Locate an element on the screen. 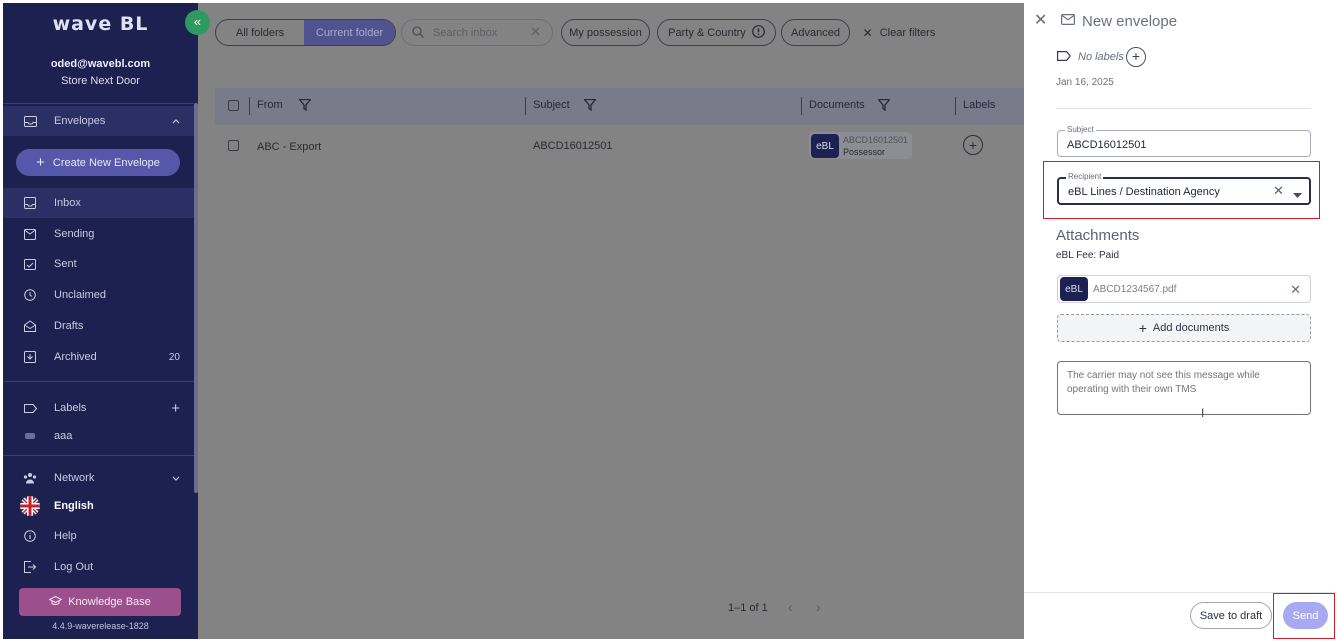  pagination-text: 1–1 of 1 is located at coordinates (748, 608).